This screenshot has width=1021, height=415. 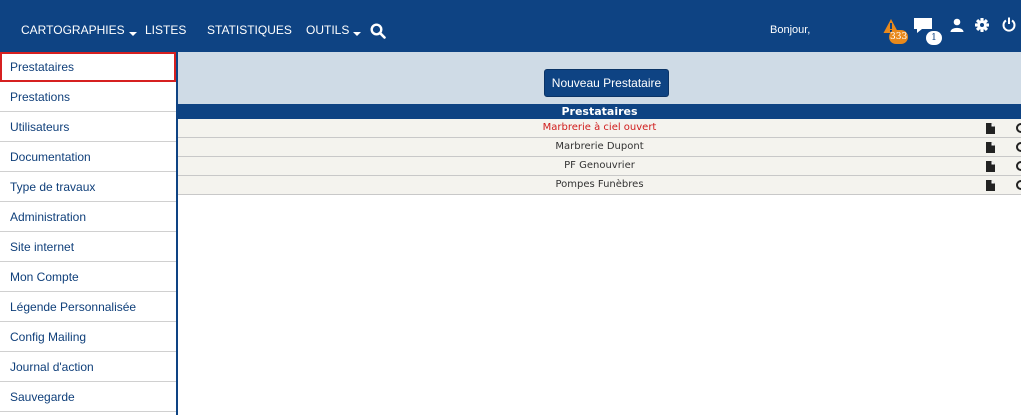 What do you see at coordinates (88, 277) in the screenshot?
I see `sidebar-item-mon-compte: Mon Compte` at bounding box center [88, 277].